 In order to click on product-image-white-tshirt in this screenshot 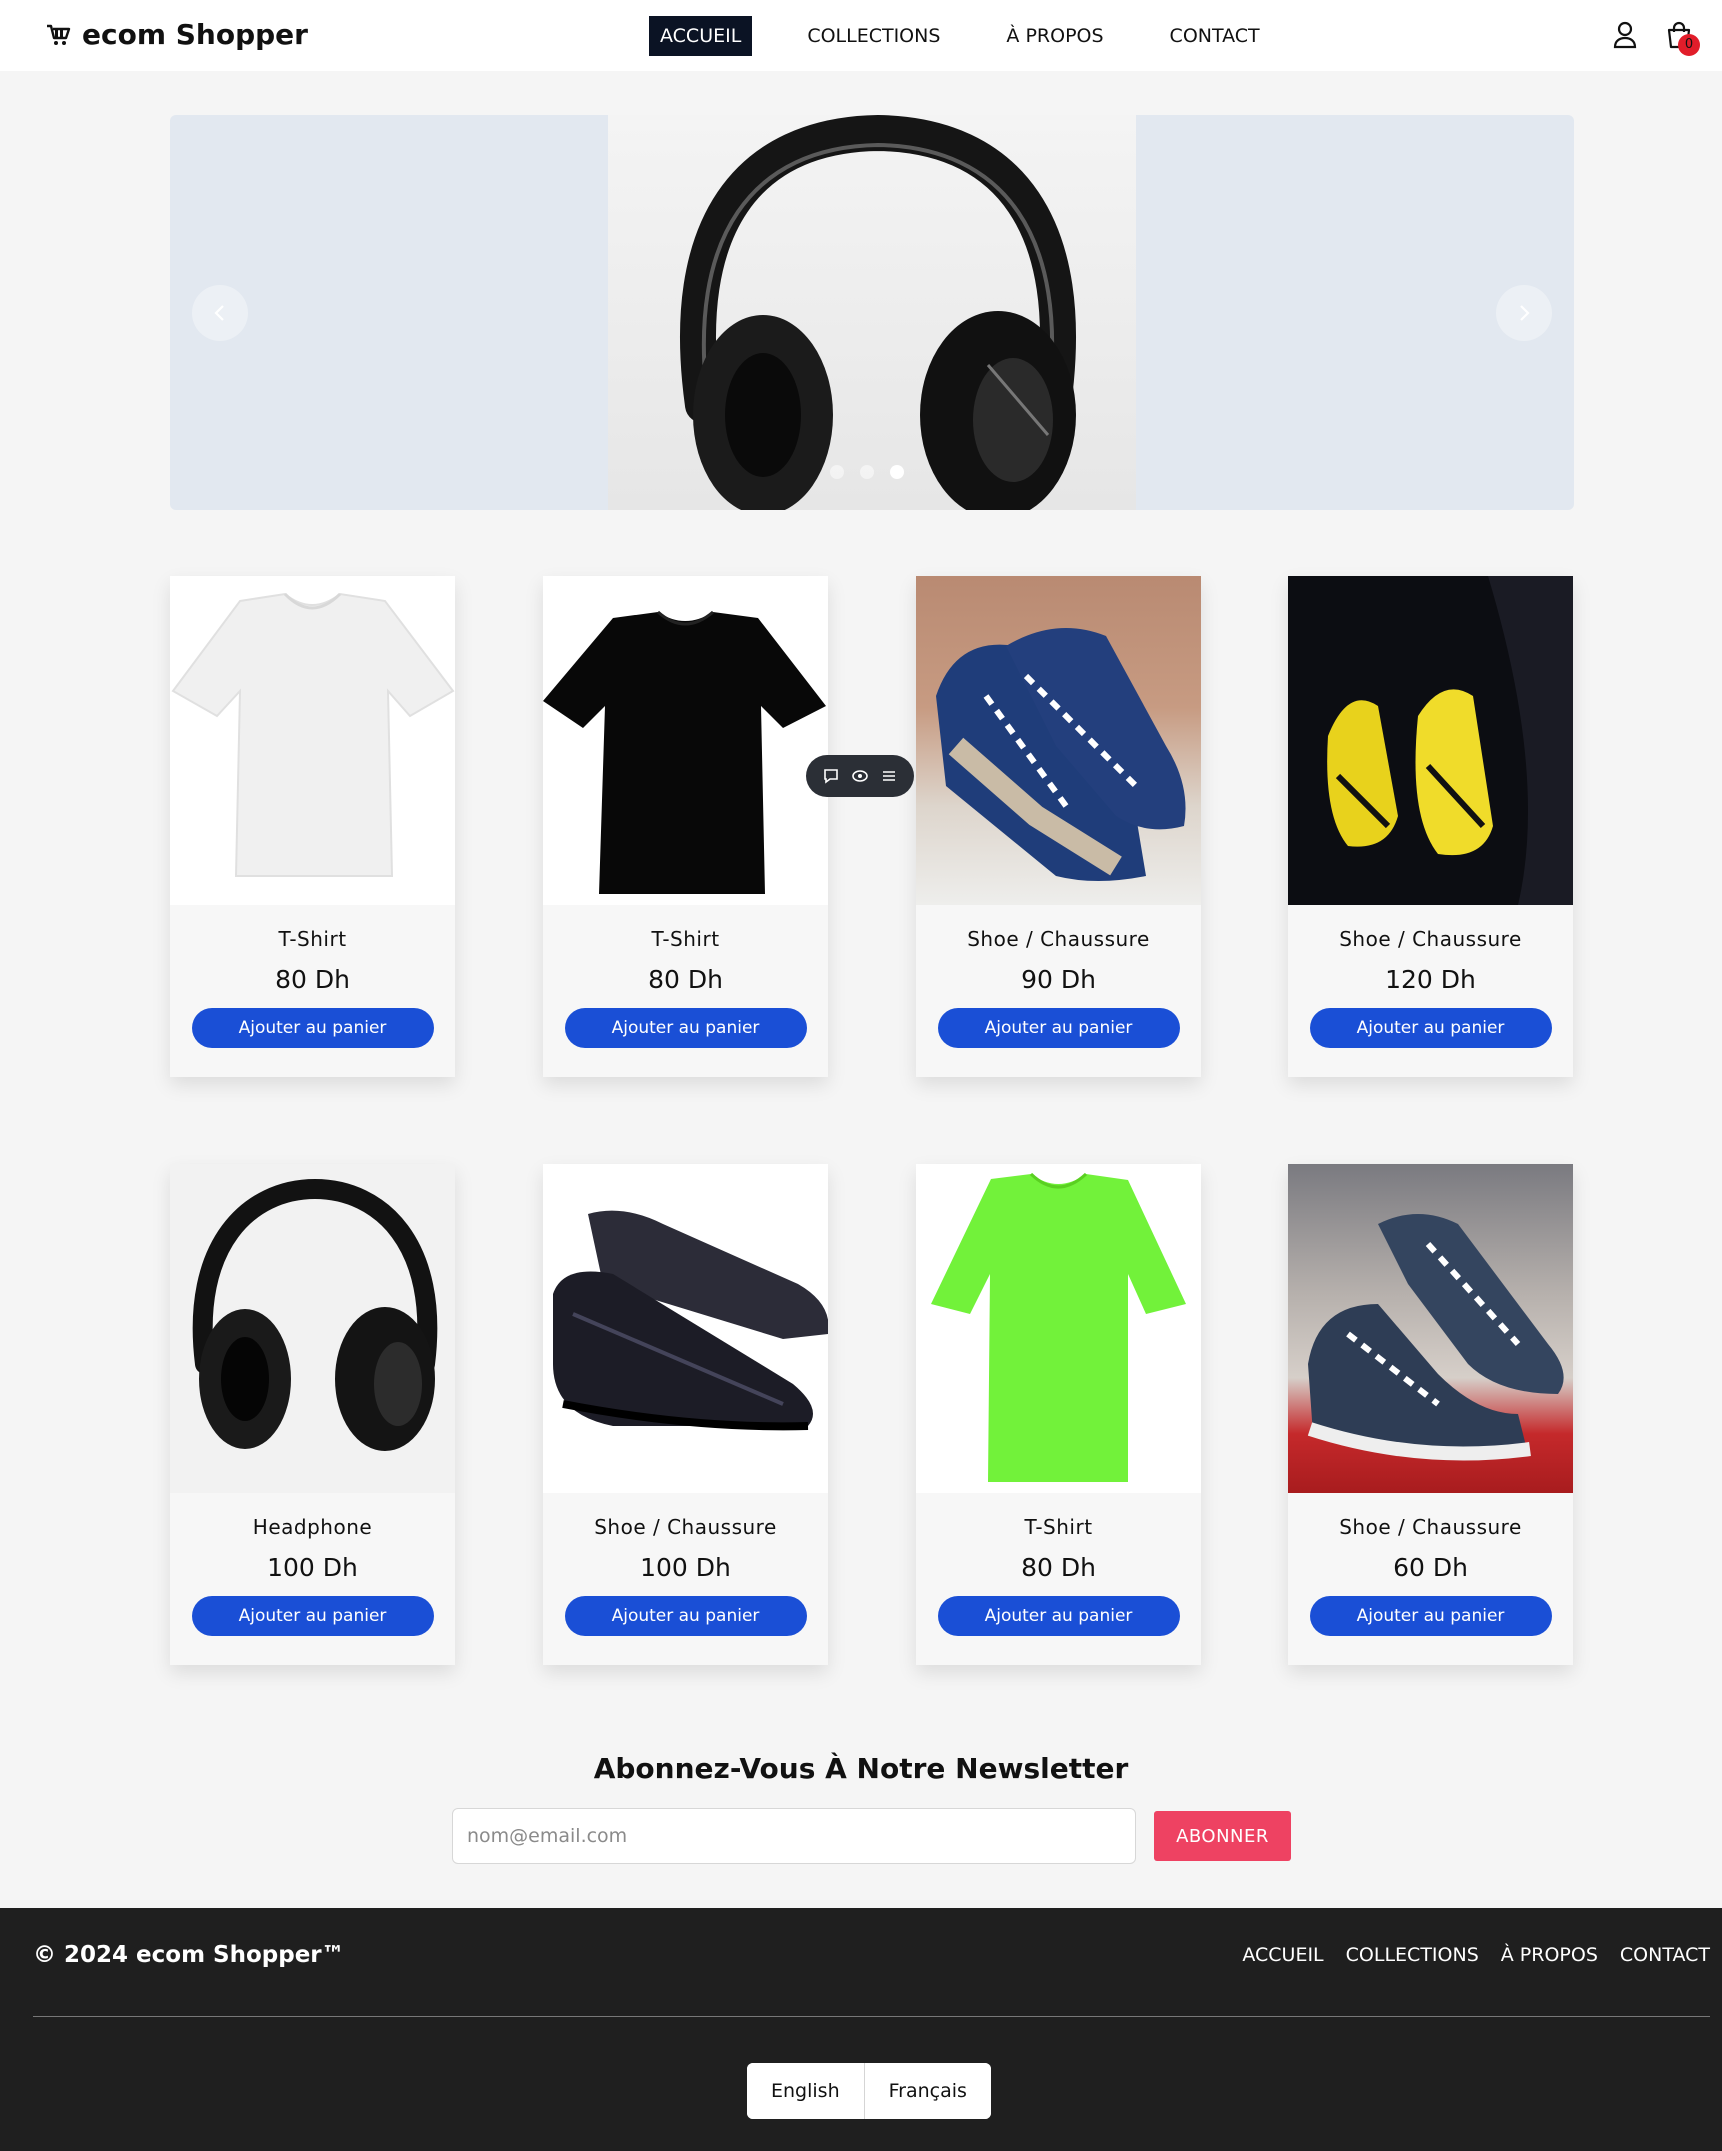, I will do `click(312, 740)`.